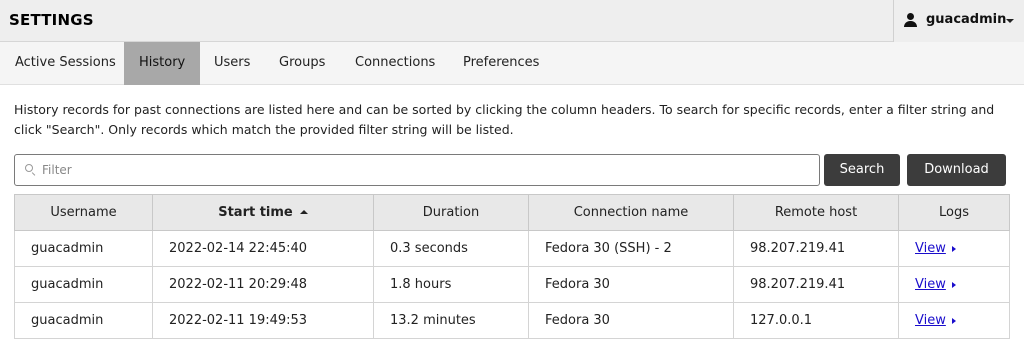  I want to click on cell-start-time: 2022-02-14 22:45:40, so click(263, 248).